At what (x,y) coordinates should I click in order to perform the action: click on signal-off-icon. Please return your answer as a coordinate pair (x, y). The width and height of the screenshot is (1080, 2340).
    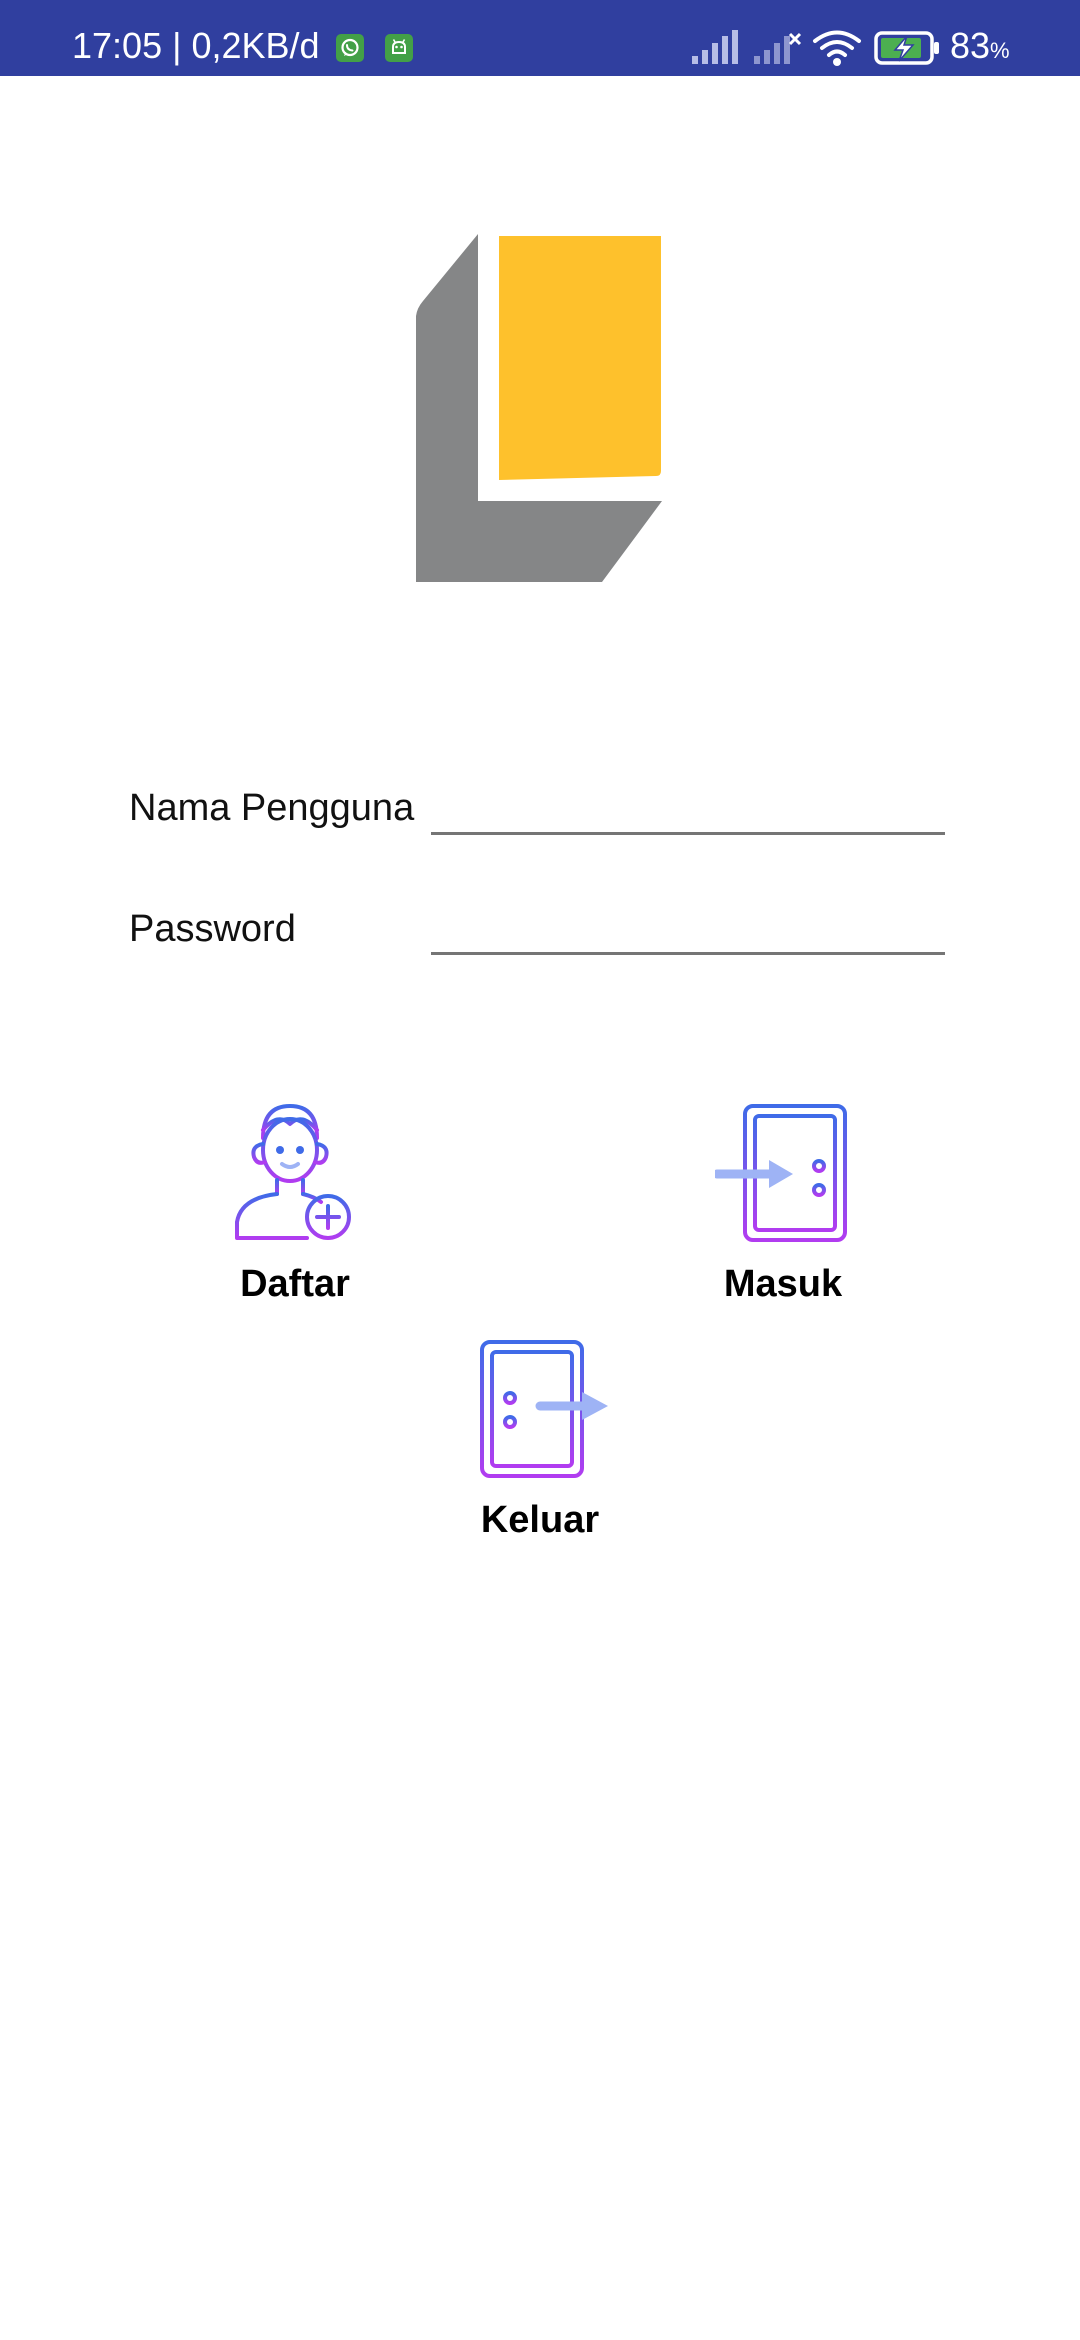
    Looking at the image, I should click on (778, 48).